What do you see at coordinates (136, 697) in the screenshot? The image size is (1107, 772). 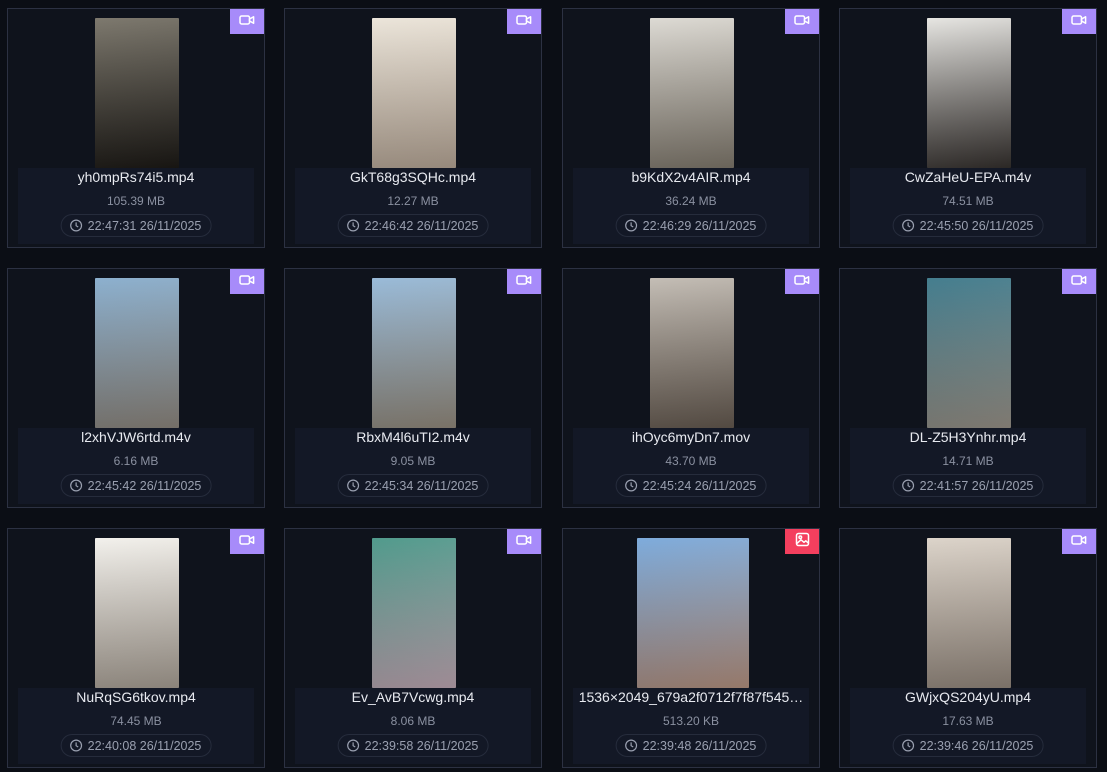 I see `file-name: NuRqSG6tkov.mp4` at bounding box center [136, 697].